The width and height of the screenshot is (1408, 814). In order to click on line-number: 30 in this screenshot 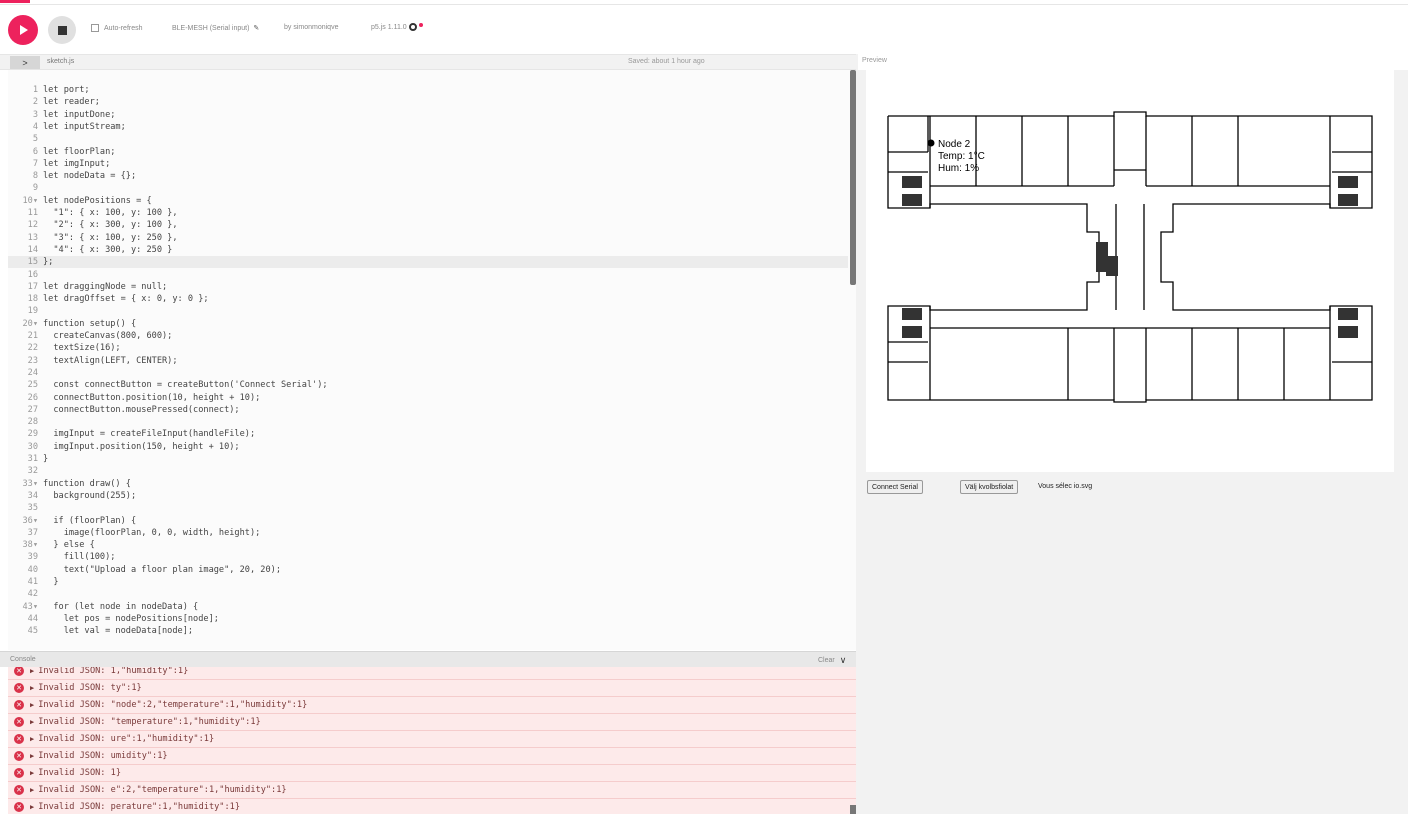, I will do `click(32, 446)`.